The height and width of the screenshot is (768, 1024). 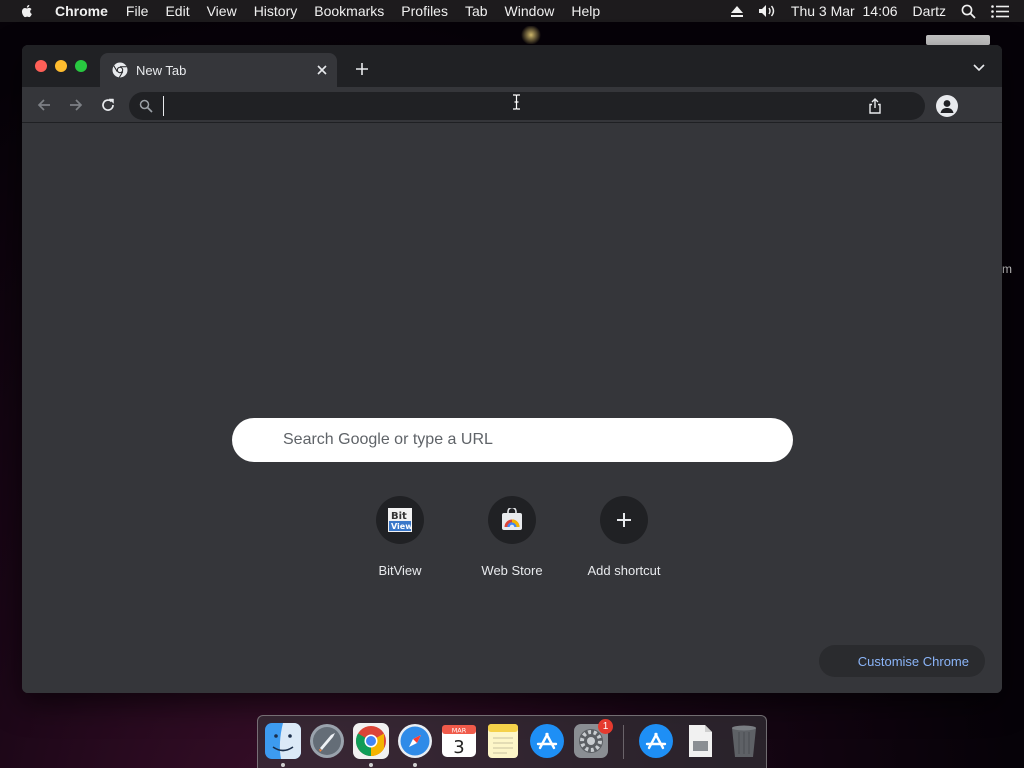 What do you see at coordinates (120, 70) in the screenshot?
I see `chrome-favicon-icon` at bounding box center [120, 70].